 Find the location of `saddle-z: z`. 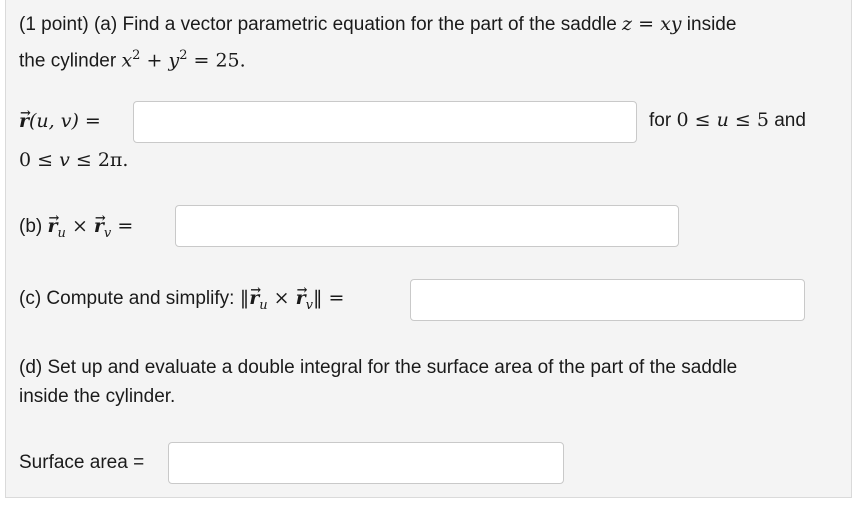

saddle-z: z is located at coordinates (627, 24).